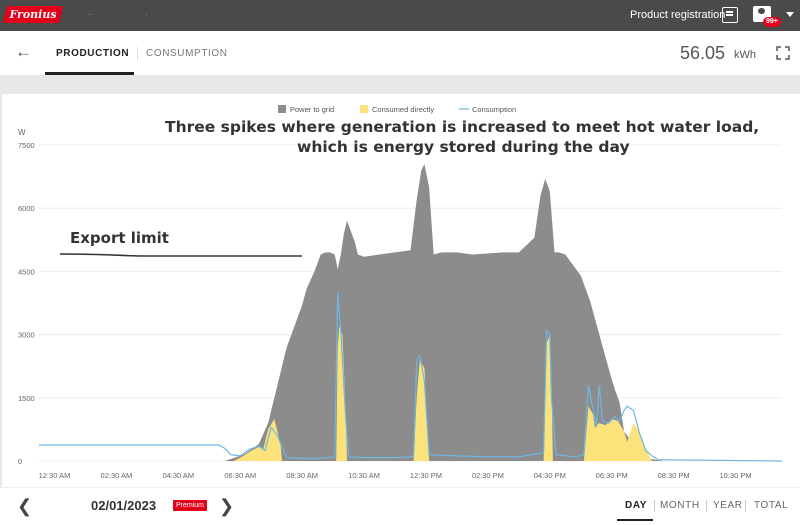  Describe the element at coordinates (240, 475) in the screenshot. I see `x-tick-label: 06:30 AM` at that location.